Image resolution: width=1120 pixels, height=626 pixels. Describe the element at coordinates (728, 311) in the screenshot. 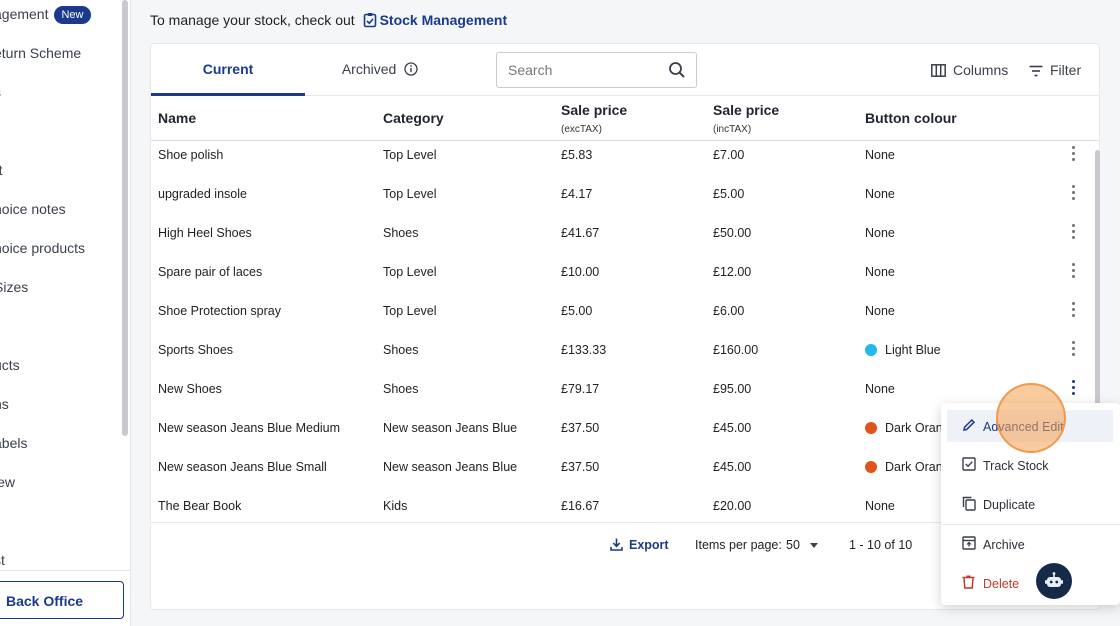

I see `cell-sale-inc: £6.00` at that location.